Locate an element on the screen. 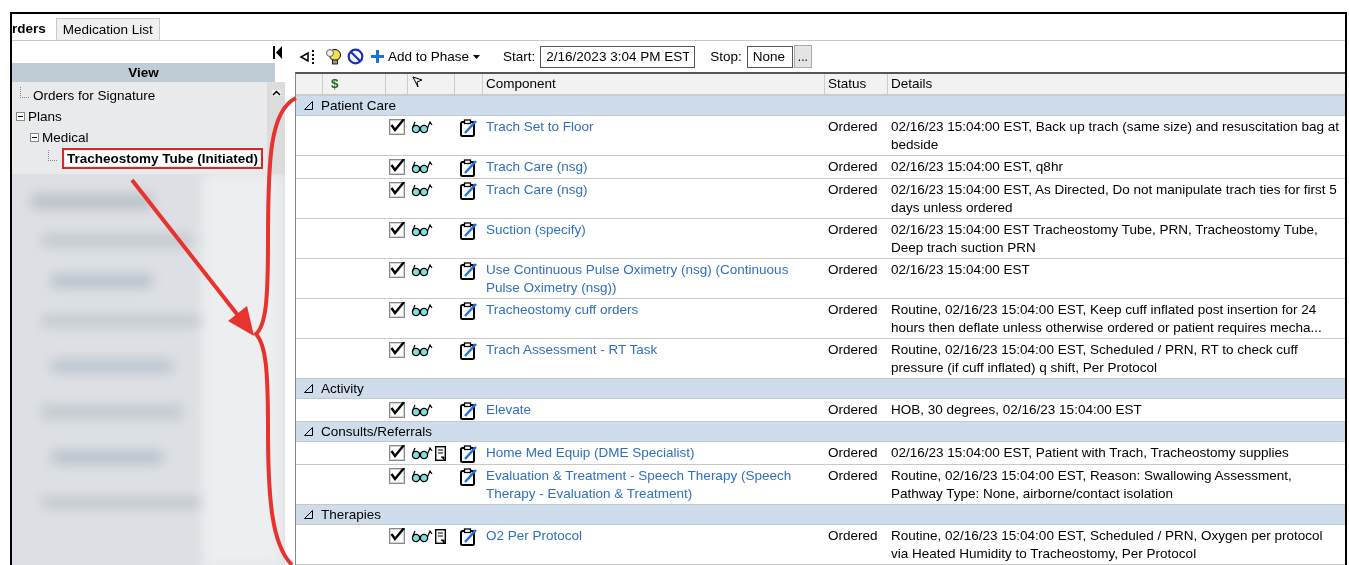 Image resolution: width=1349 pixels, height=565 pixels. group-name: Therapies is located at coordinates (351, 514).